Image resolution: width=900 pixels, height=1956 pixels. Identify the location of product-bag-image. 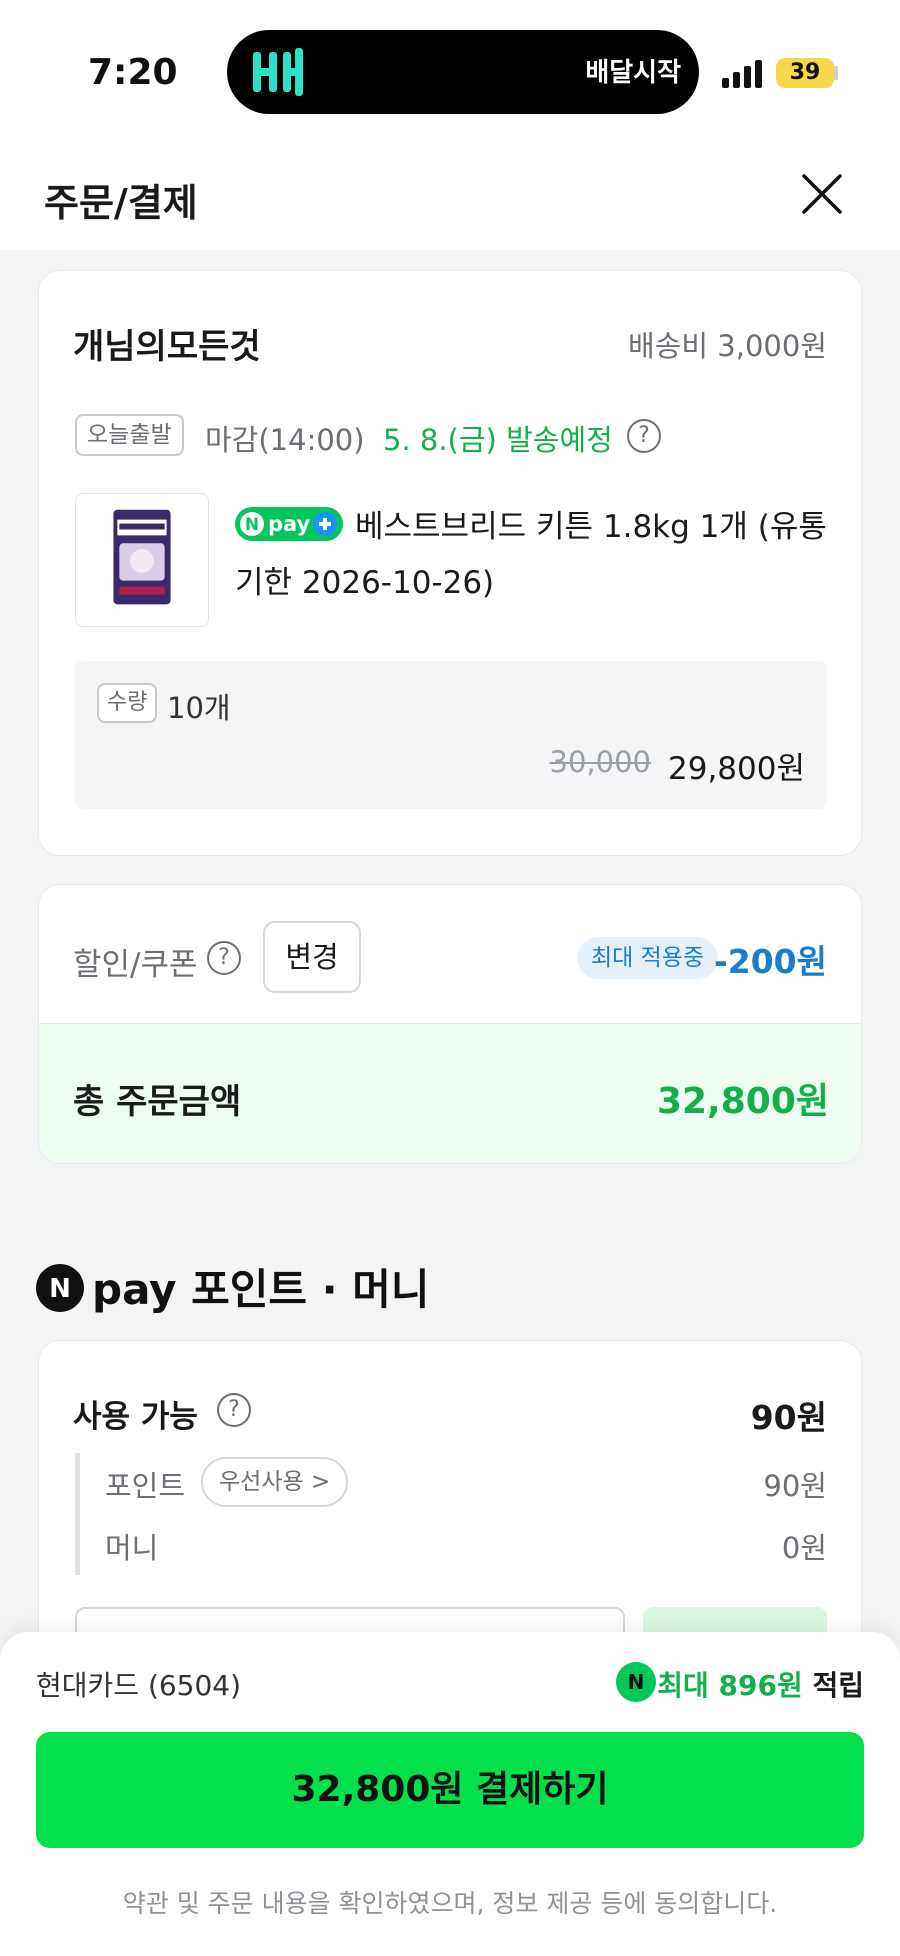
(142, 557).